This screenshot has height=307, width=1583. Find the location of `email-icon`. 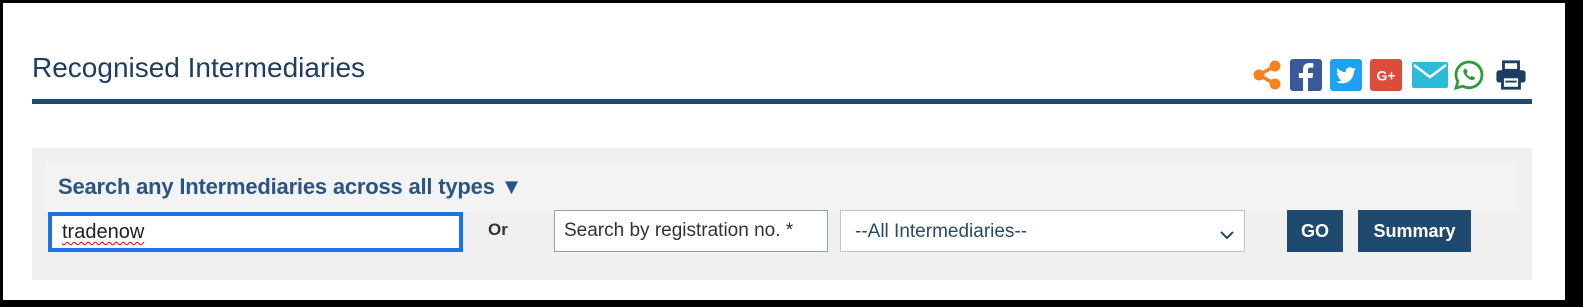

email-icon is located at coordinates (1430, 75).